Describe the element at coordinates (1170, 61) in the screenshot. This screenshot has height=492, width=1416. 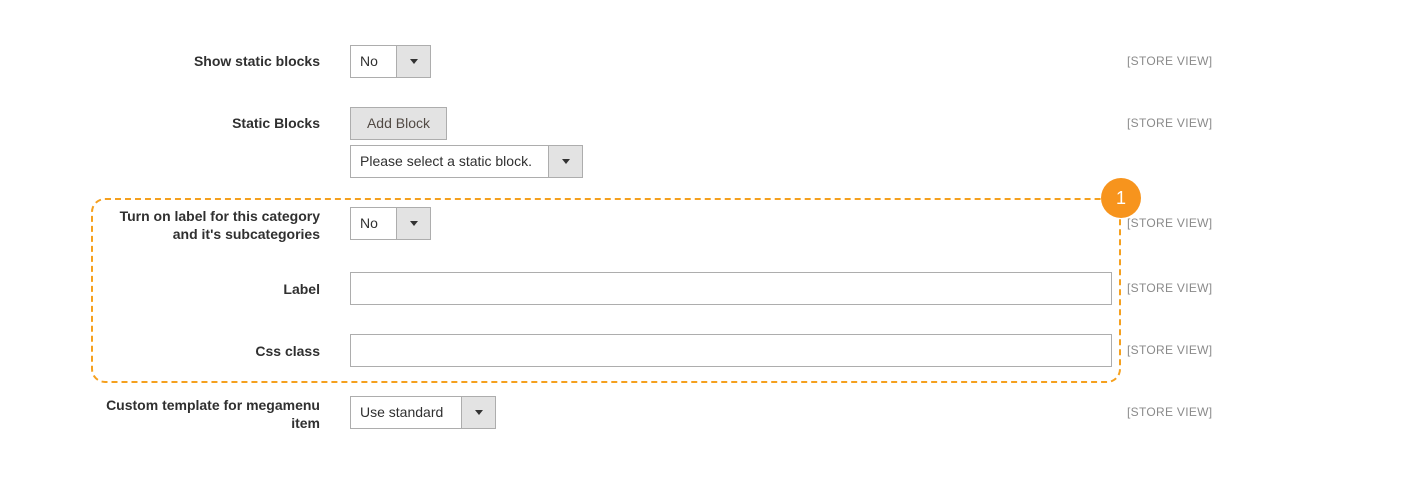
I see `show-static-blocks-scope: [STORE VIEW]` at that location.